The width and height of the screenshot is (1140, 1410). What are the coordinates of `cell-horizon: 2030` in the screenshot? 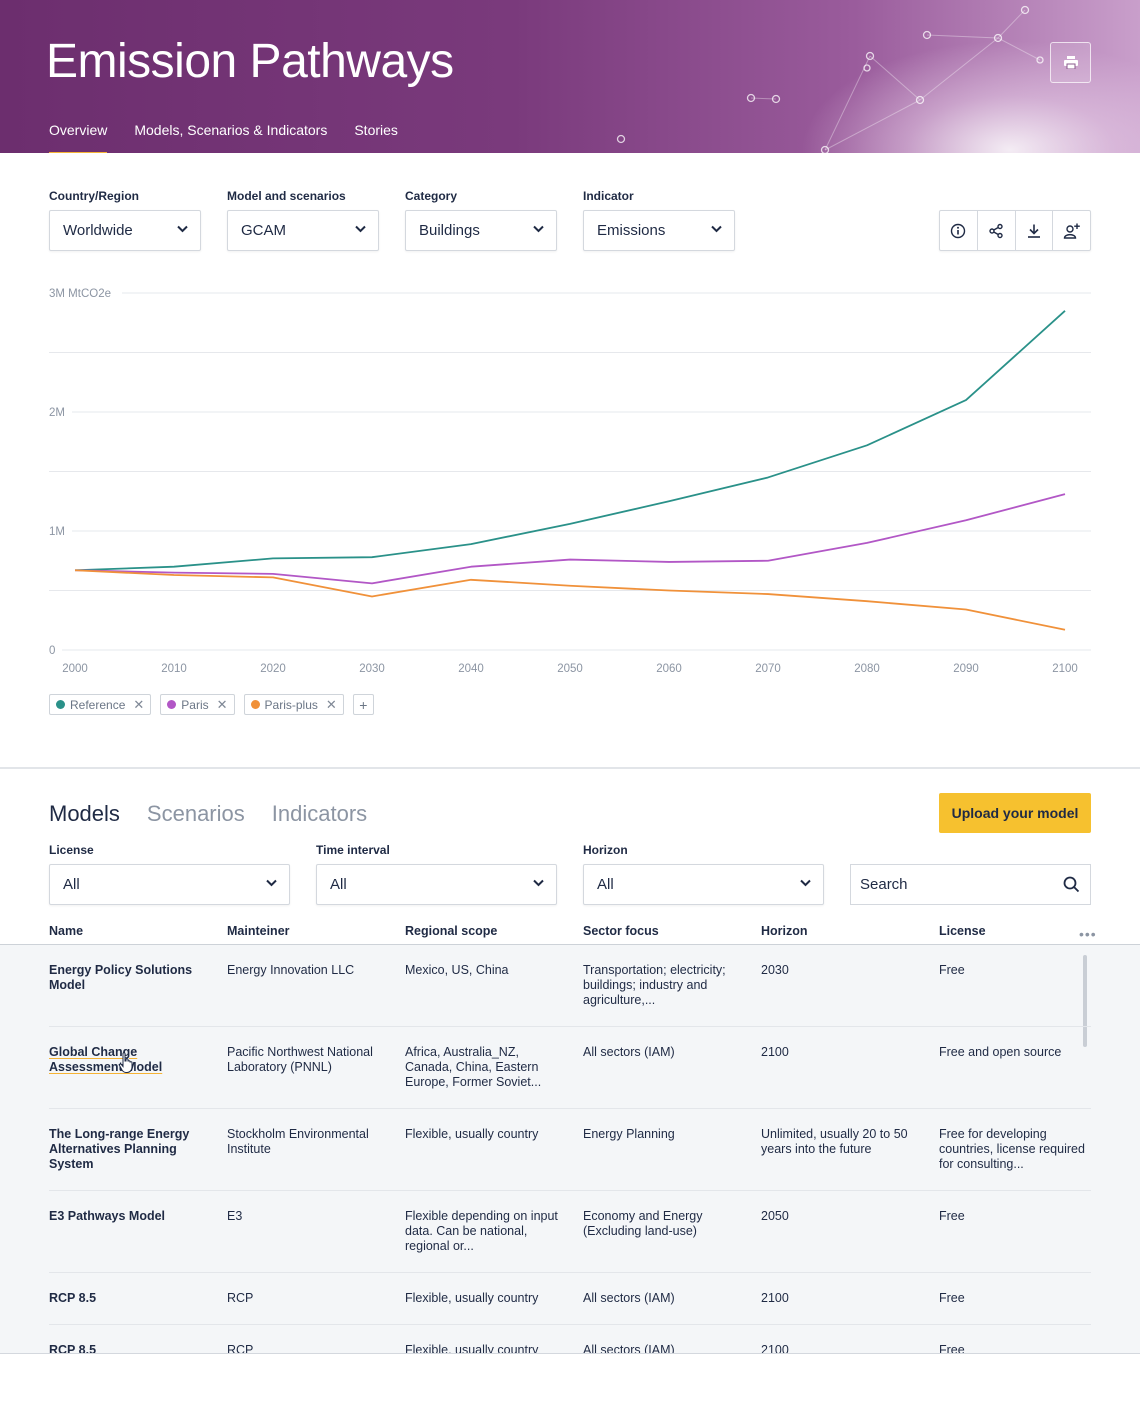 It's located at (775, 970).